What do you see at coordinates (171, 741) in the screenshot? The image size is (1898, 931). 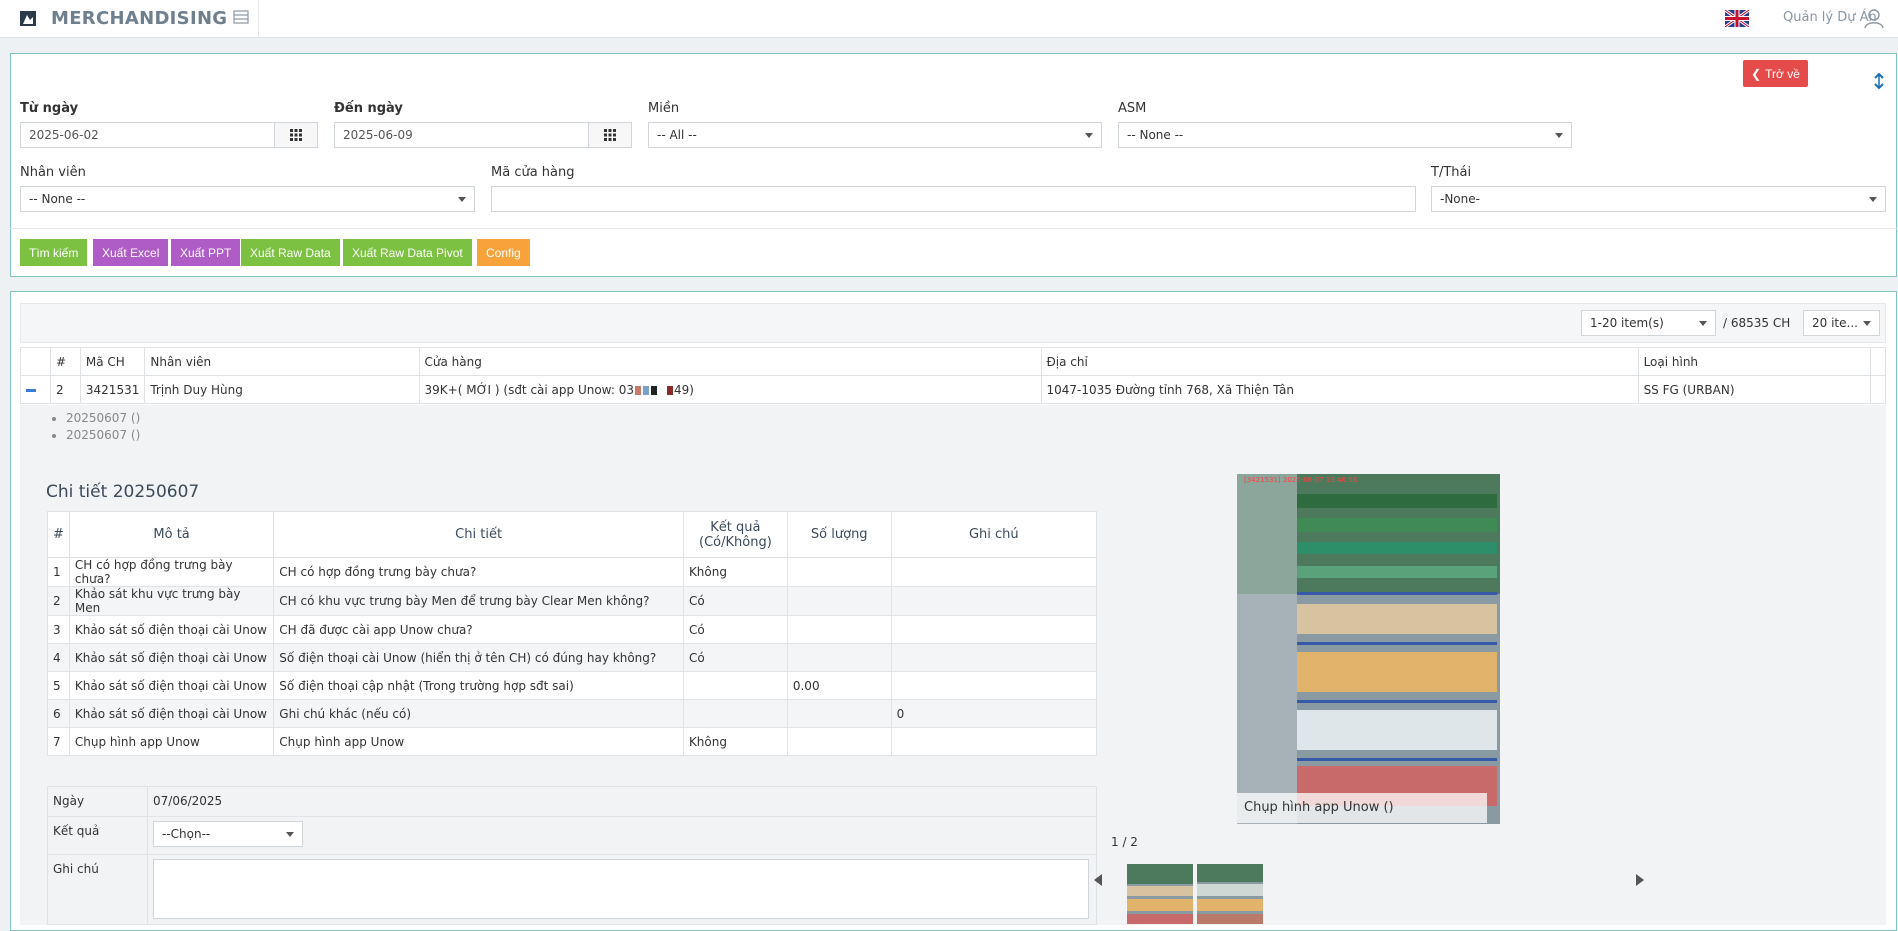 I see `detail-desc: Chụp hình app Unow` at bounding box center [171, 741].